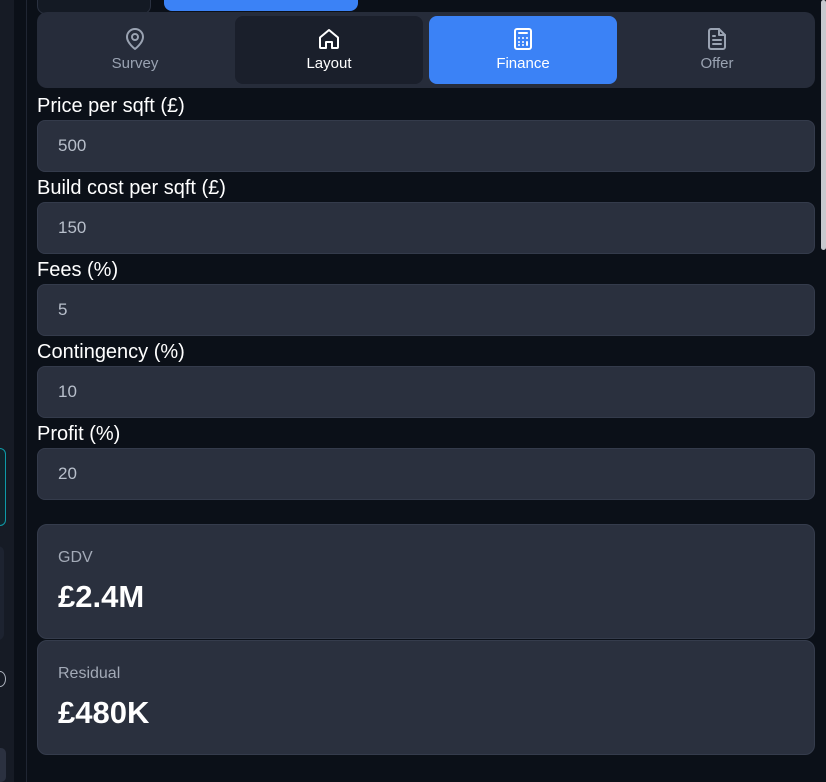 The width and height of the screenshot is (826, 782). Describe the element at coordinates (79, 434) in the screenshot. I see `profit-label: Profit (%)` at that location.